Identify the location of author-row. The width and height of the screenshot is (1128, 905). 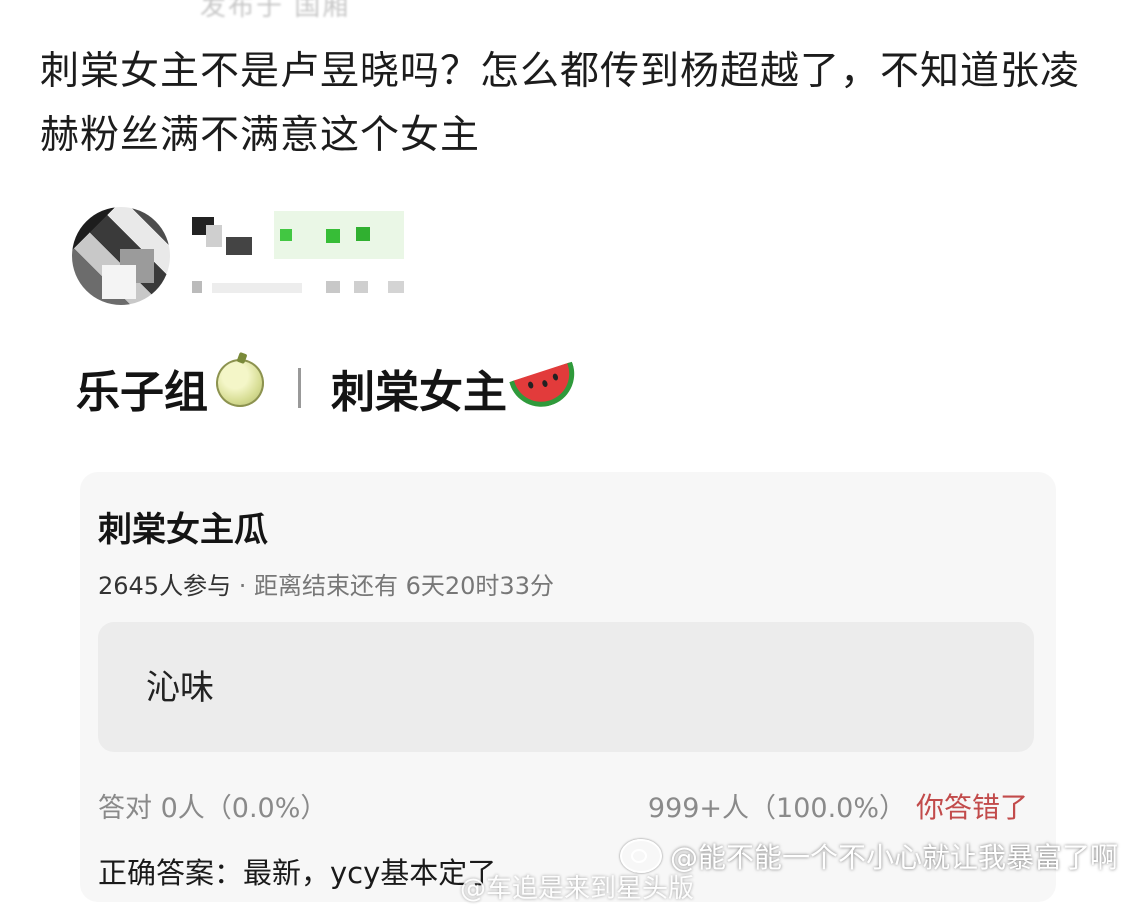
(282, 255).